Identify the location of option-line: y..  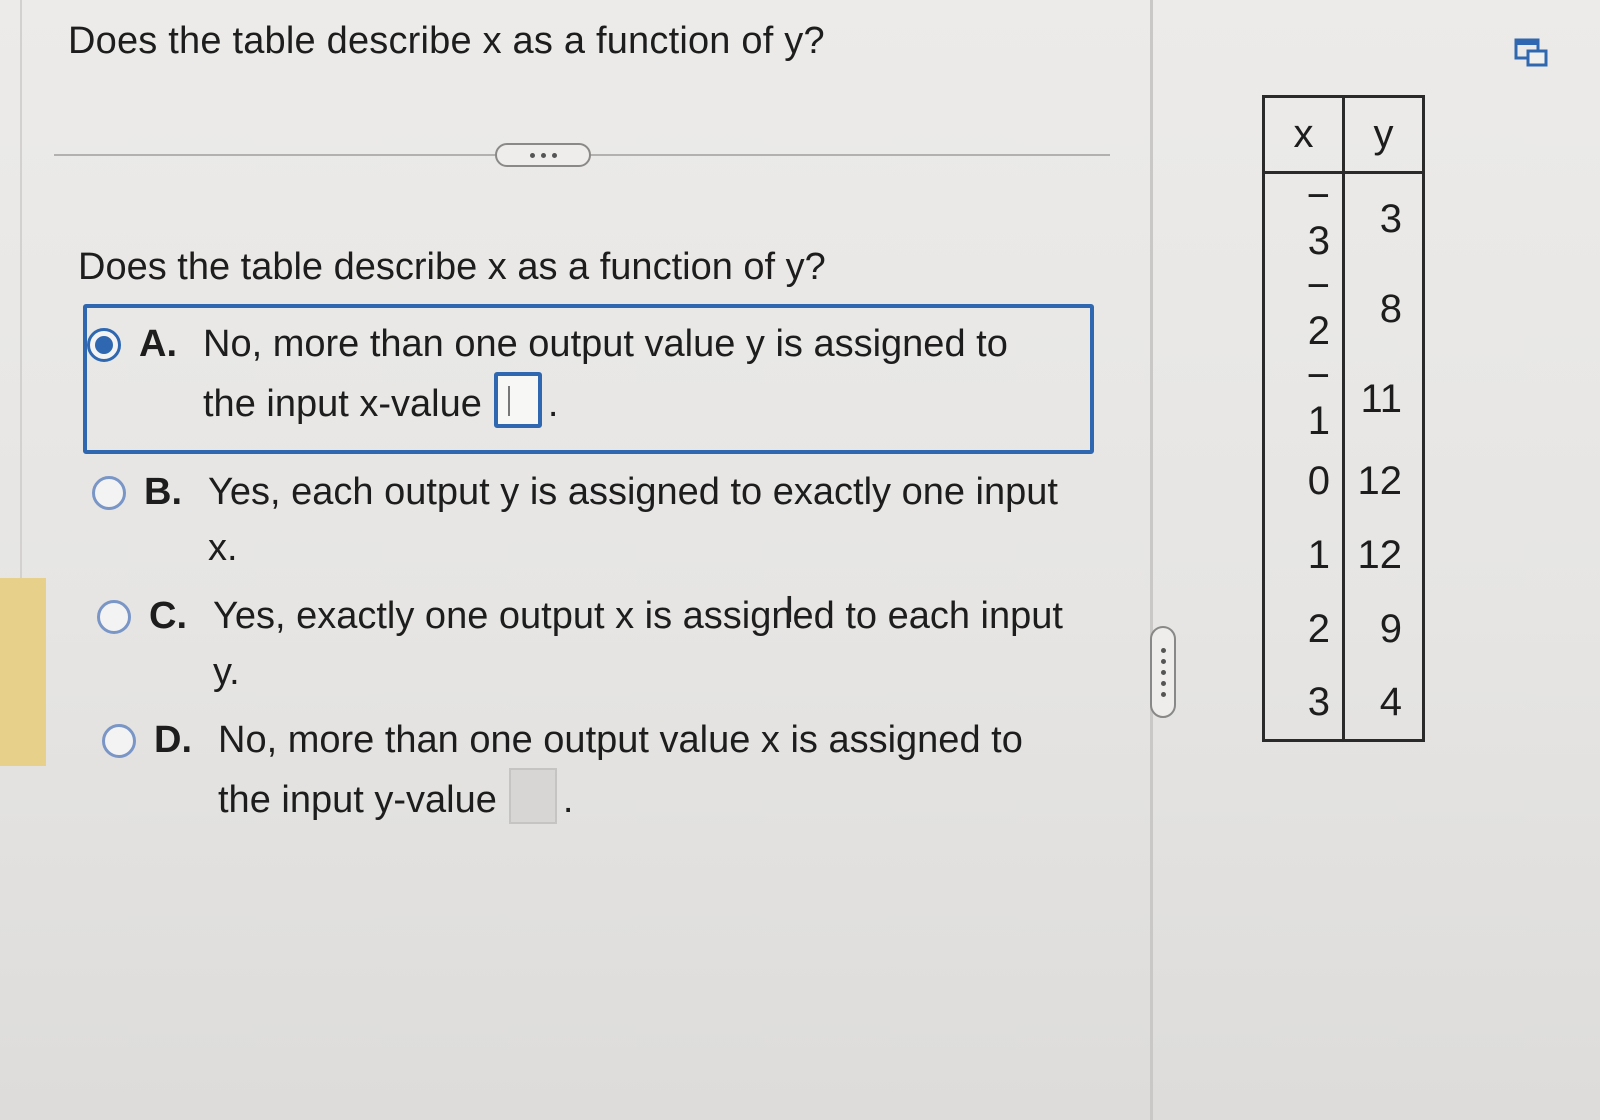
(226, 672).